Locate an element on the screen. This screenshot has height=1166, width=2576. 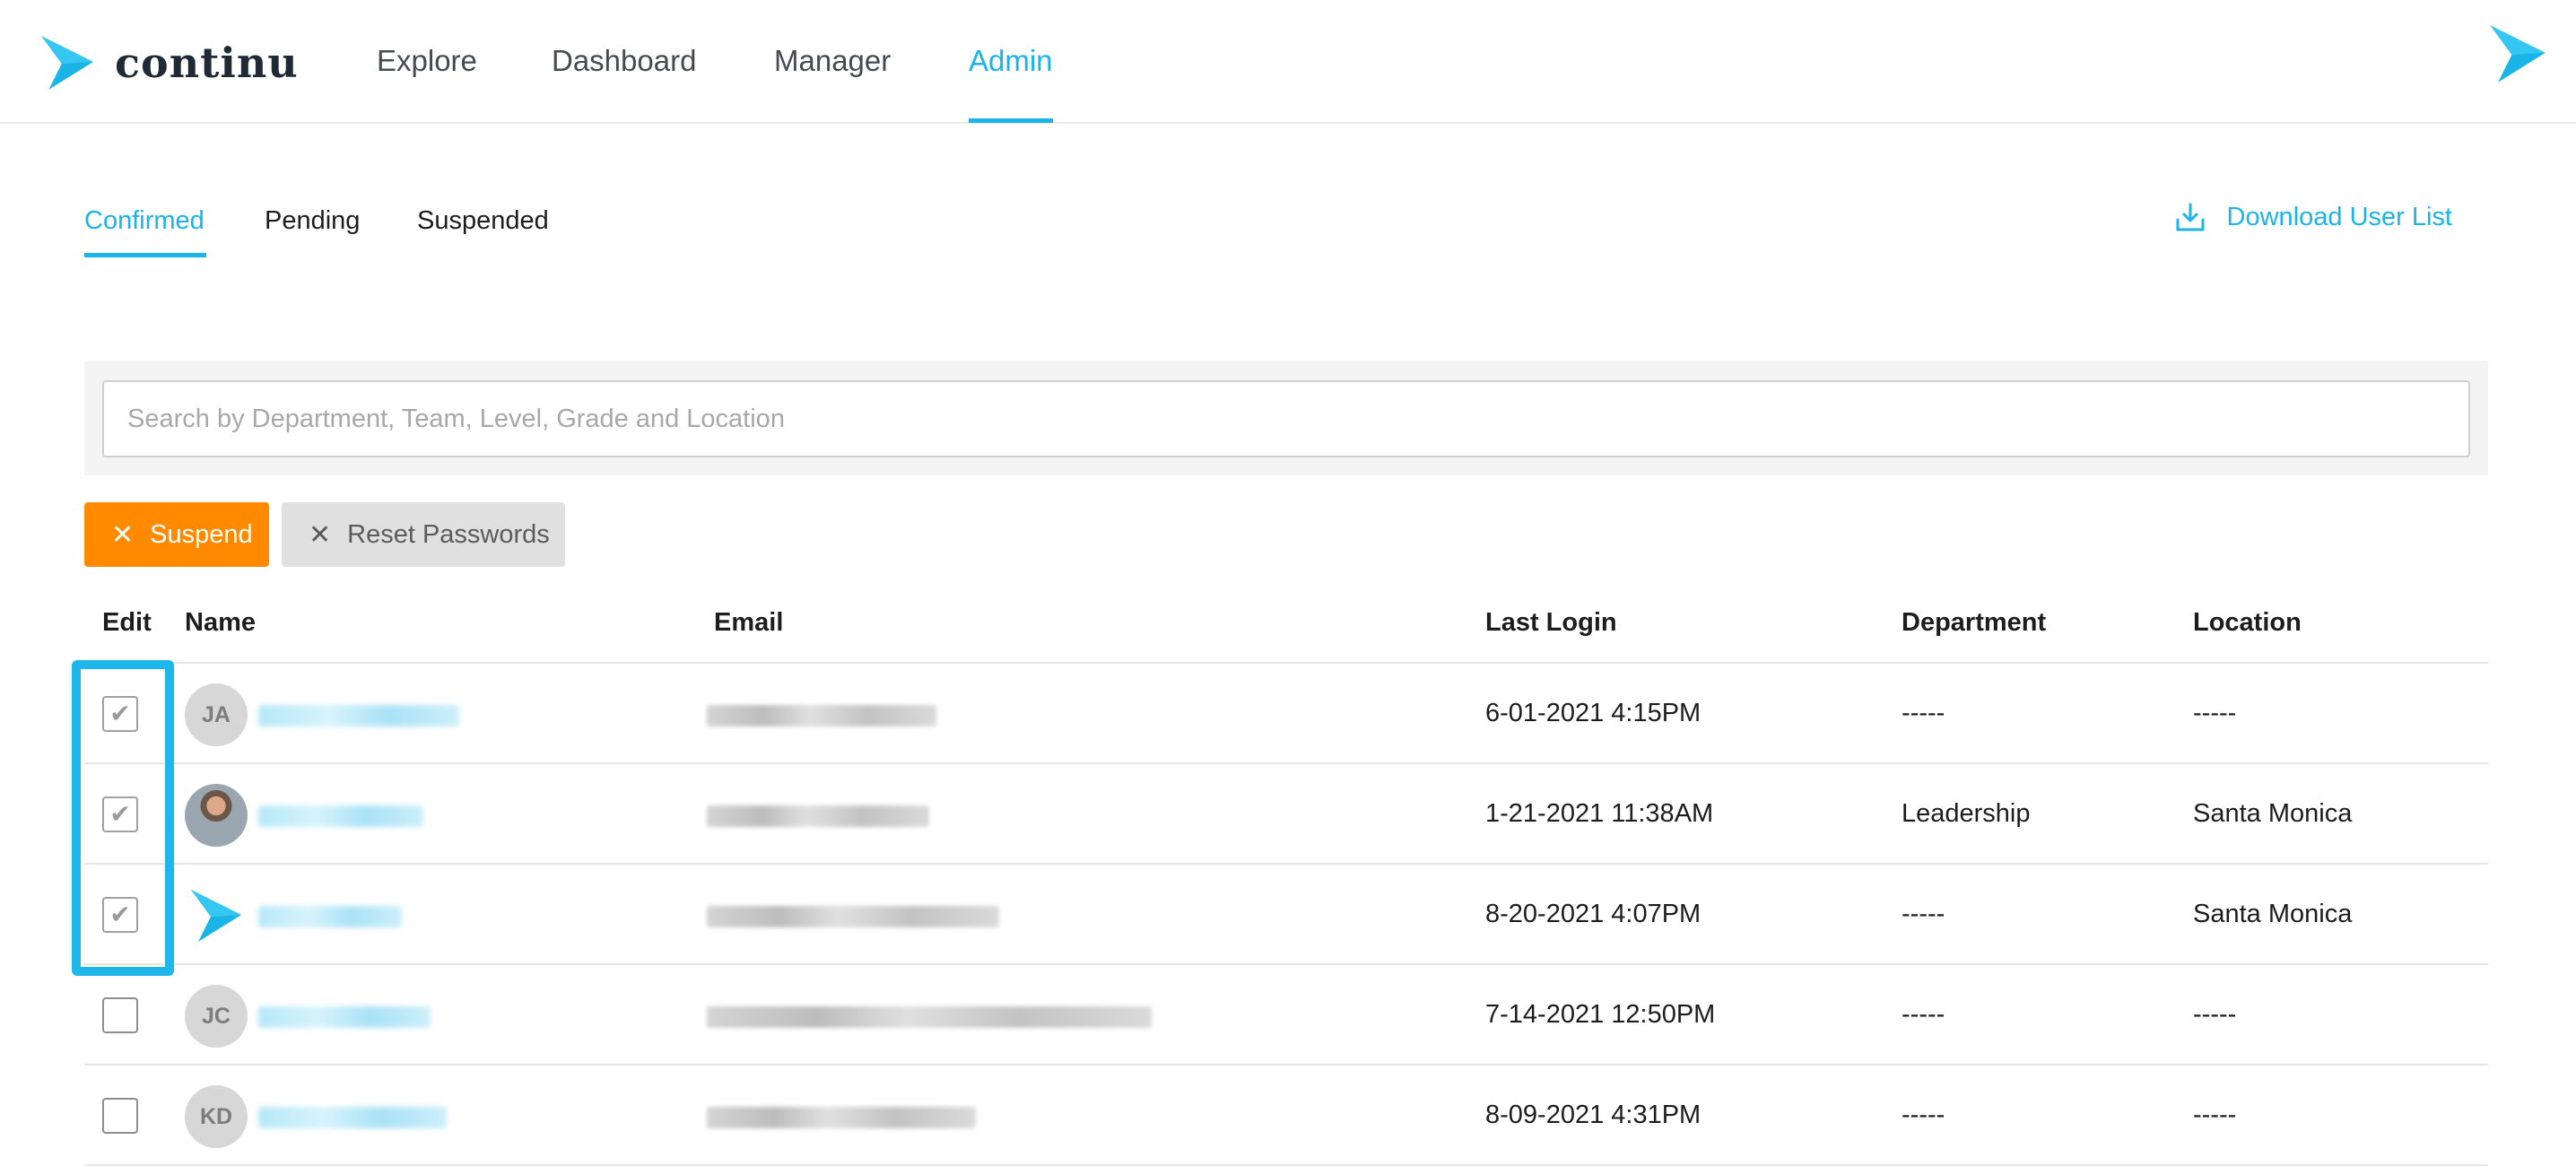
column-header-edit: Edit is located at coordinates (127, 622).